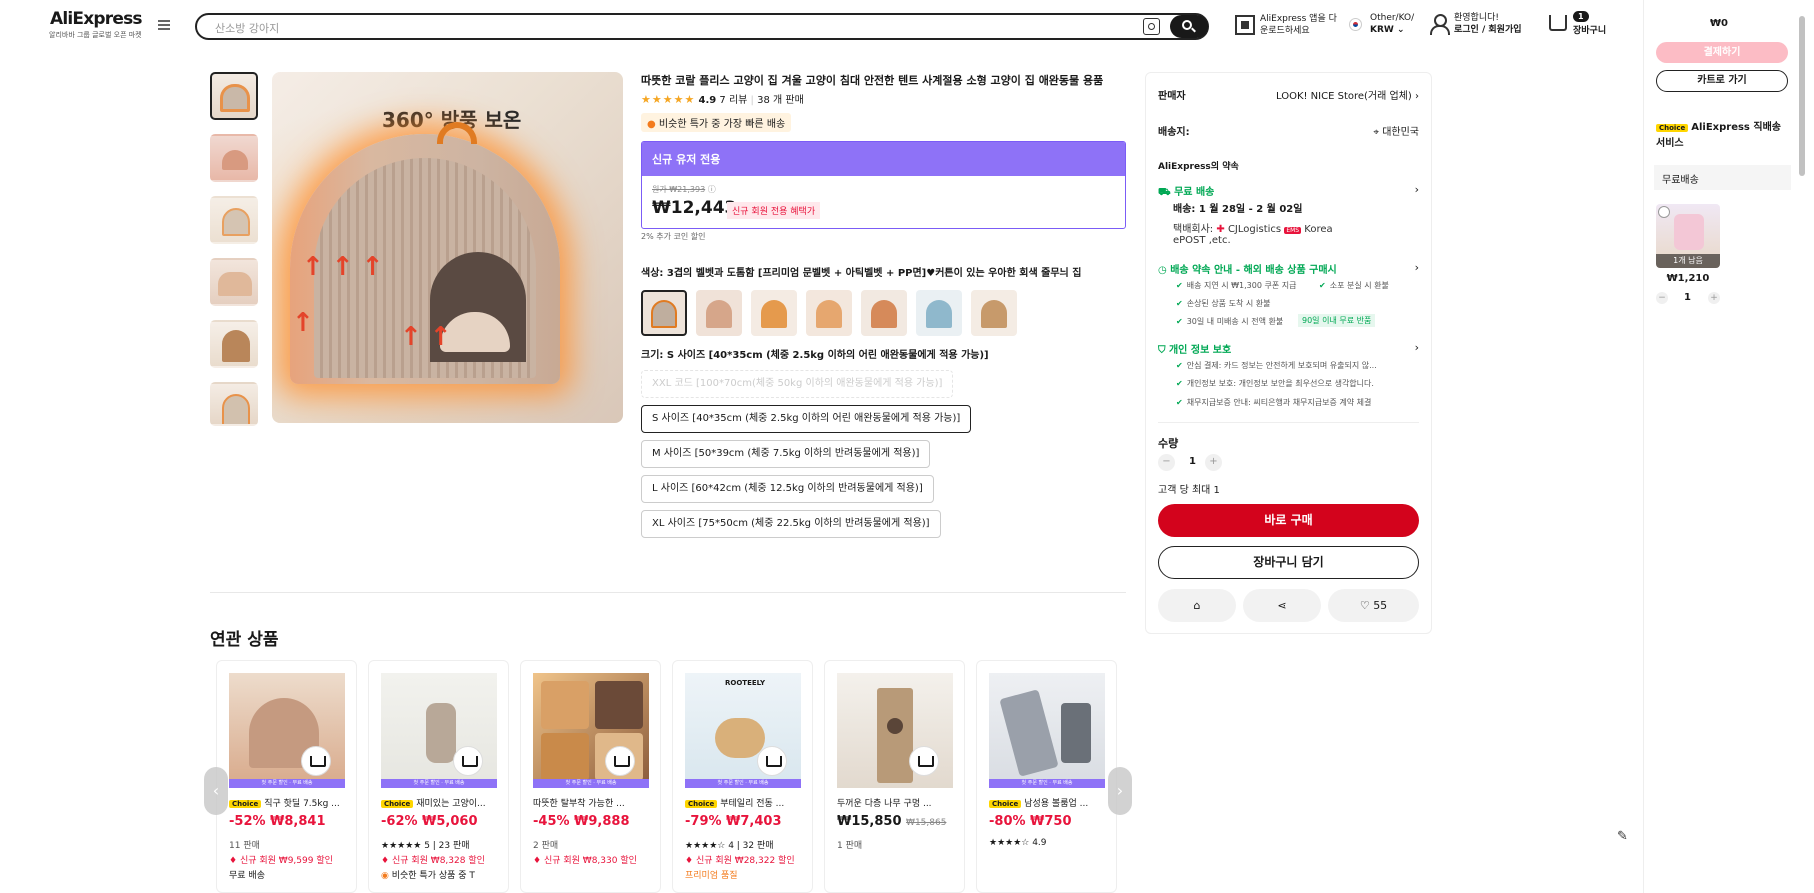 This screenshot has height=893, width=1814. Describe the element at coordinates (1186, 191) in the screenshot. I see `free-shipping-row: ⛟ 무료 배송` at that location.